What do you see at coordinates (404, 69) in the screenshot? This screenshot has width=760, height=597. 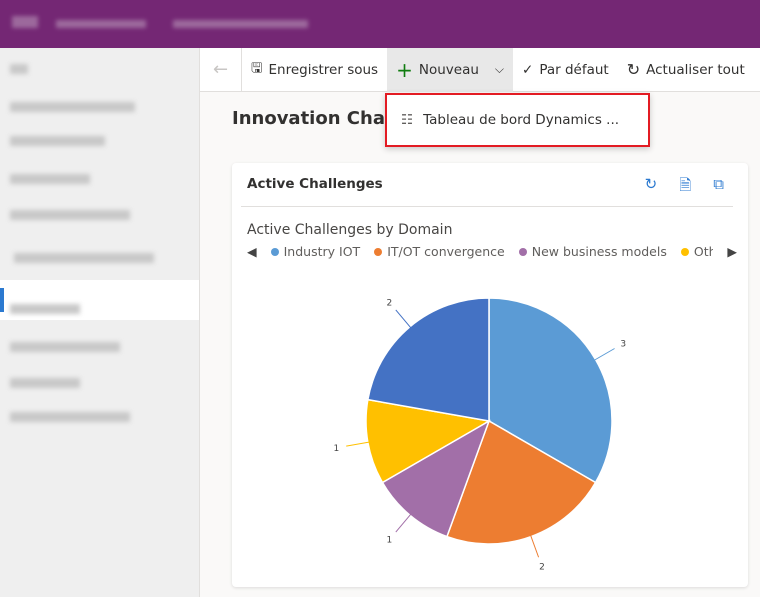 I see `plus-icon: +` at bounding box center [404, 69].